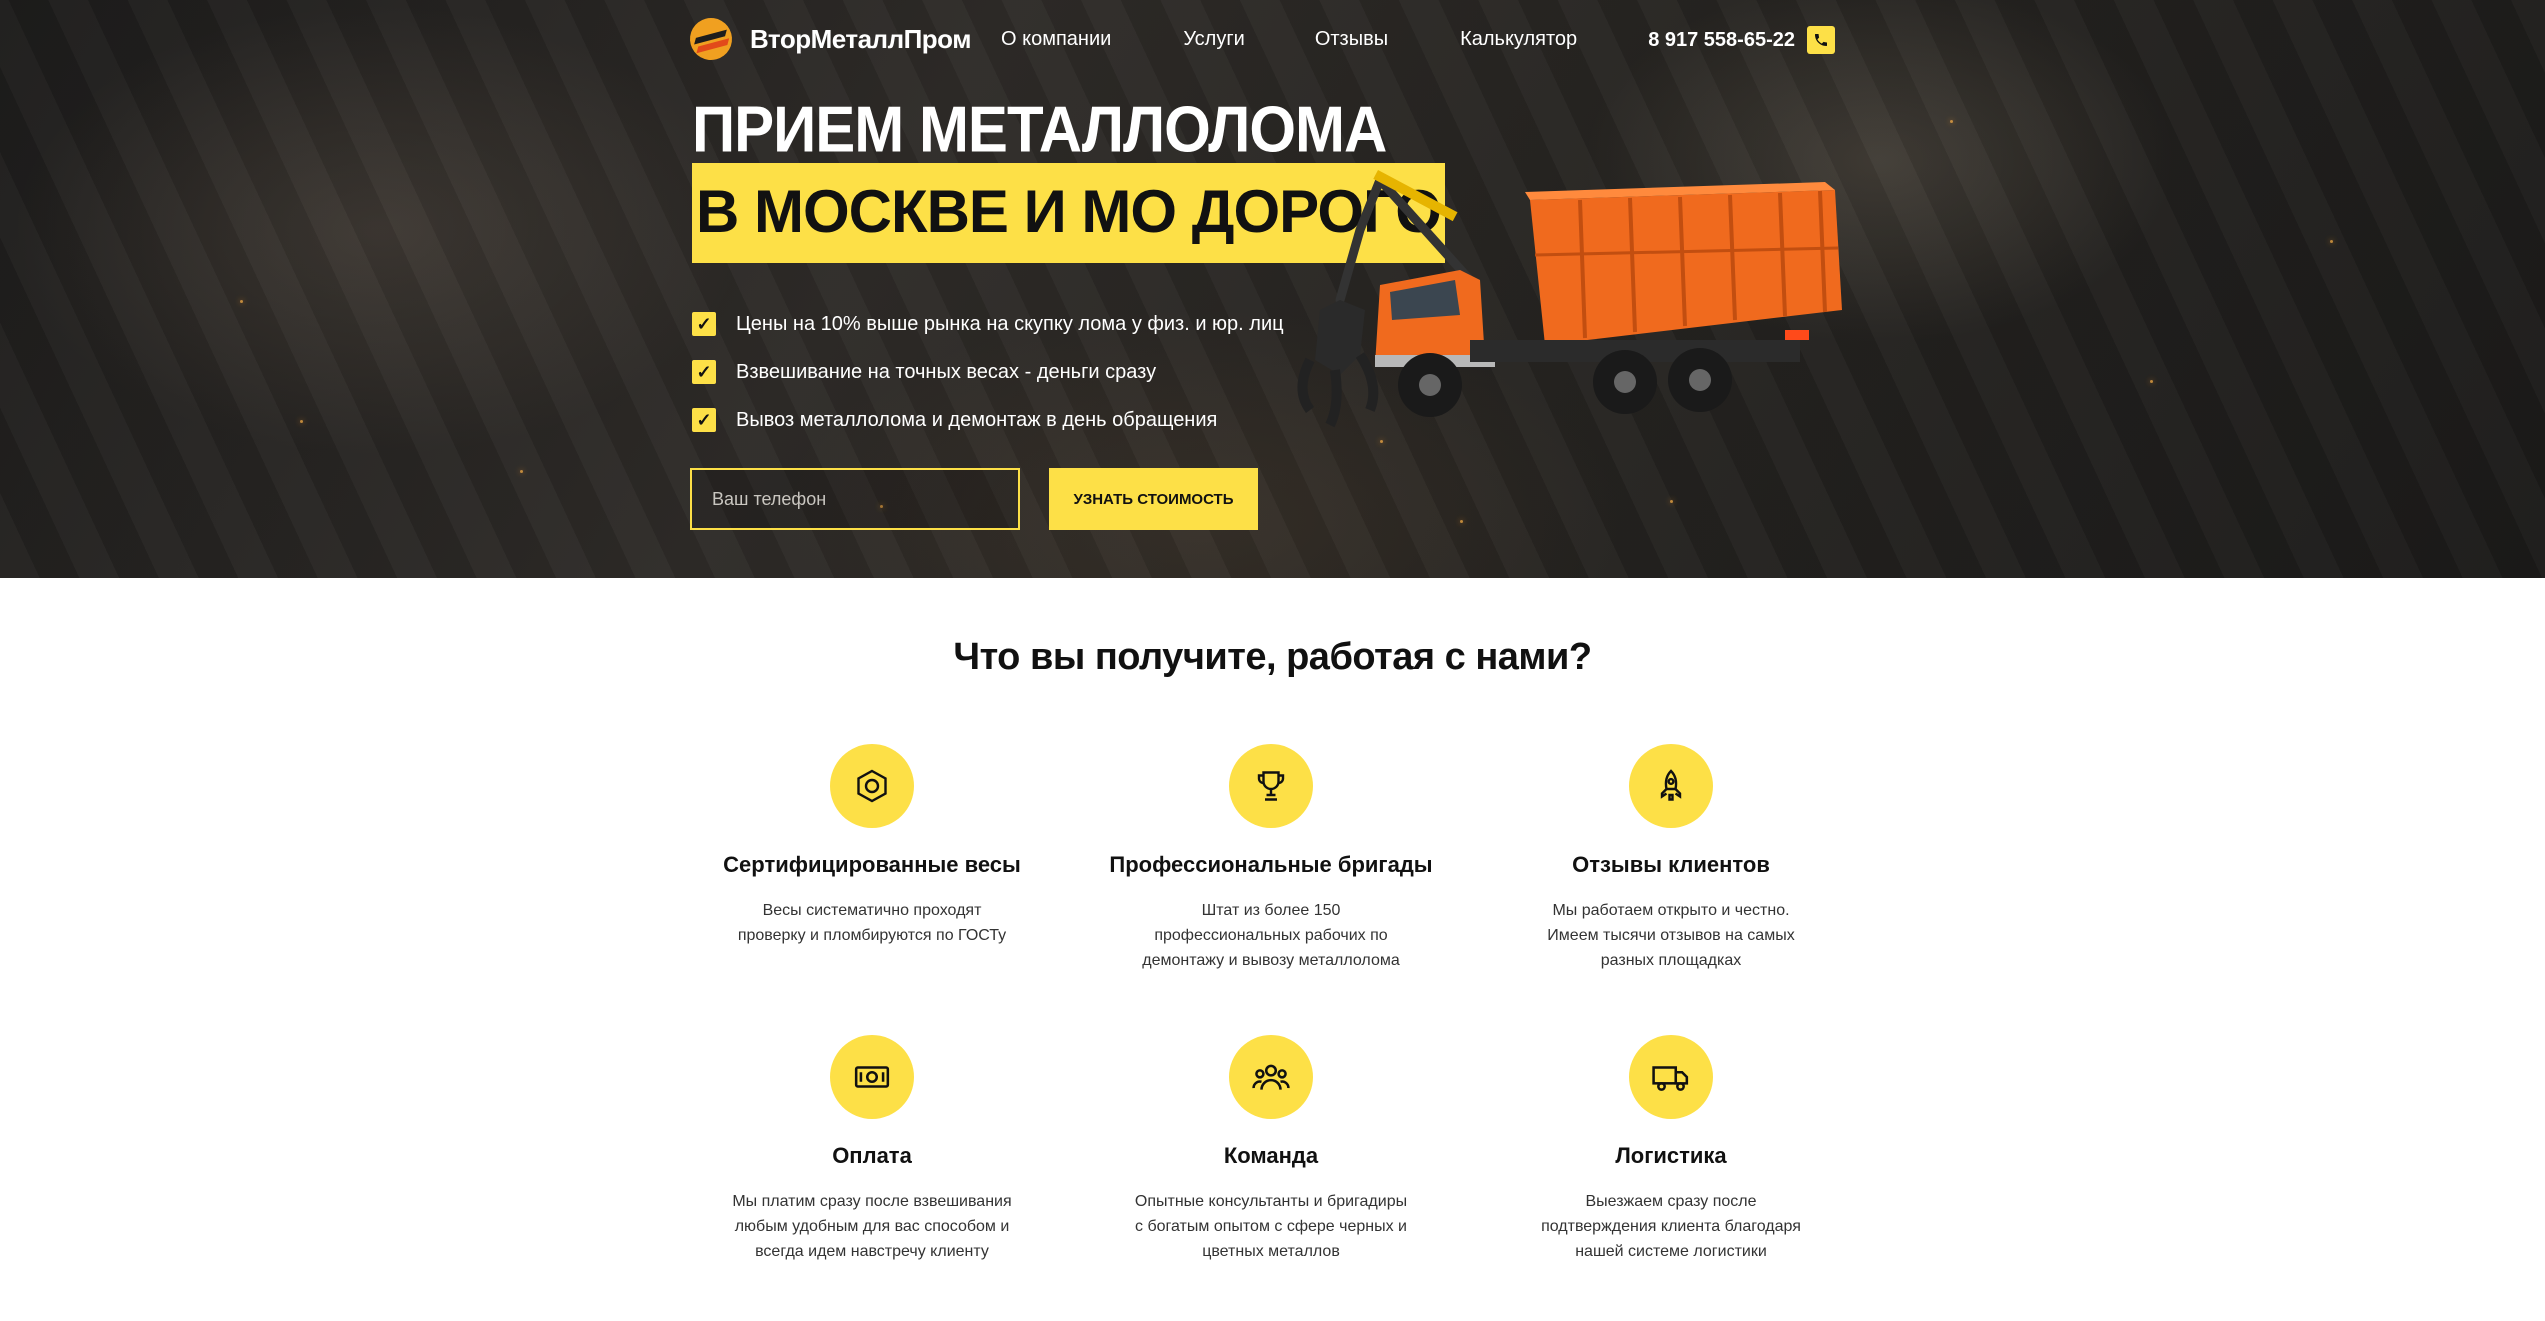  I want to click on nav-link-reviews: Отзывы, so click(1351, 39).